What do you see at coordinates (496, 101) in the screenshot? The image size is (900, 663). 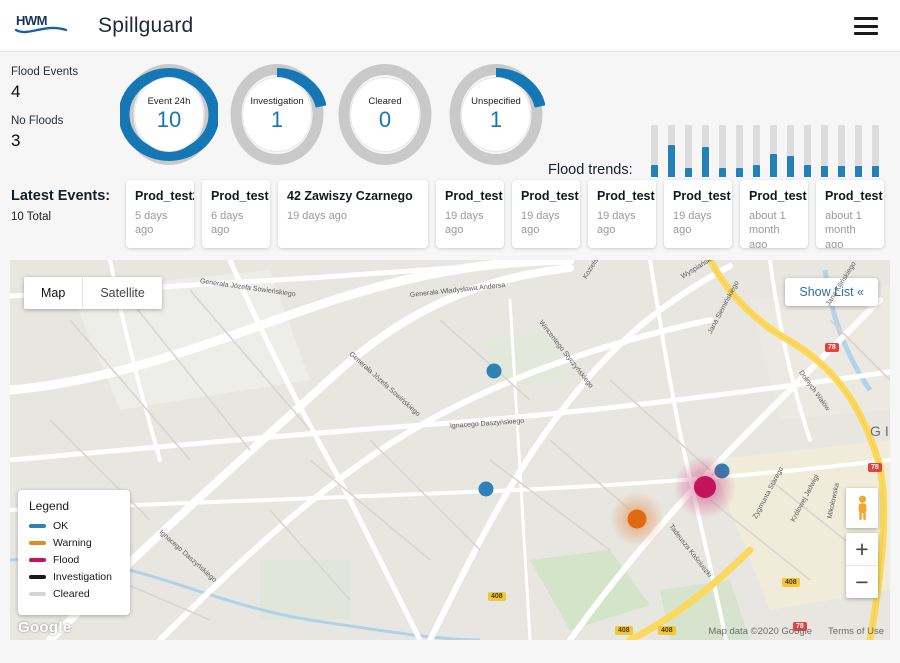 I see `donut-title: Unspecified` at bounding box center [496, 101].